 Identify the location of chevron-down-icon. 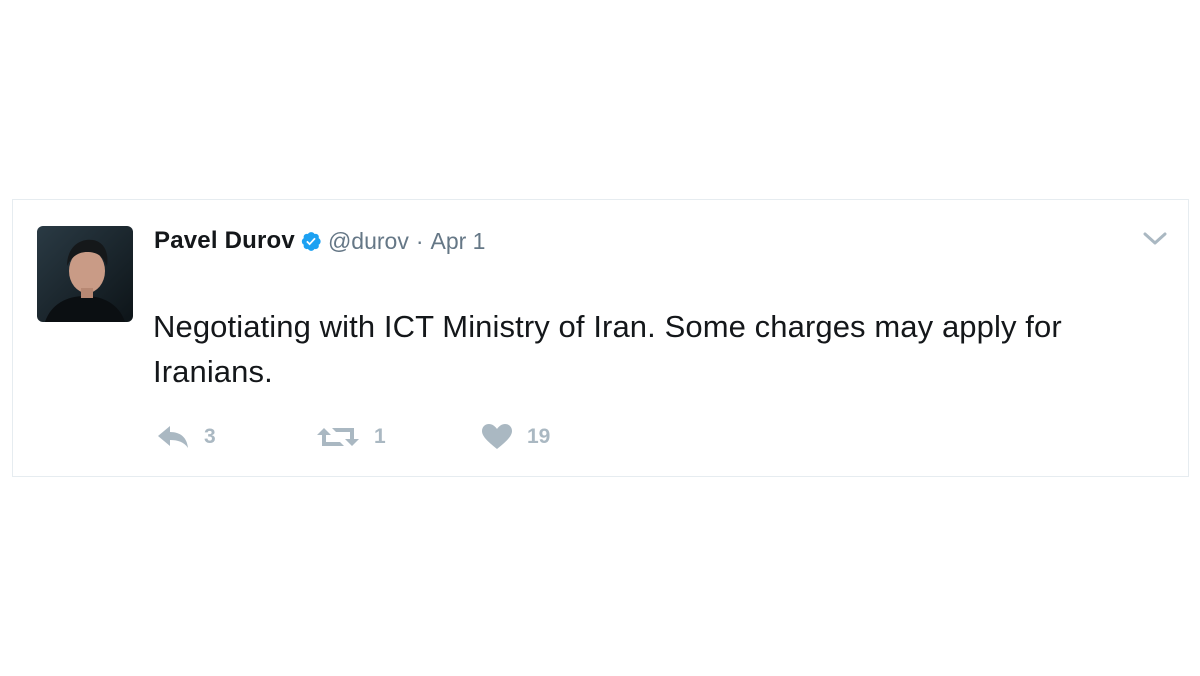
(1155, 239).